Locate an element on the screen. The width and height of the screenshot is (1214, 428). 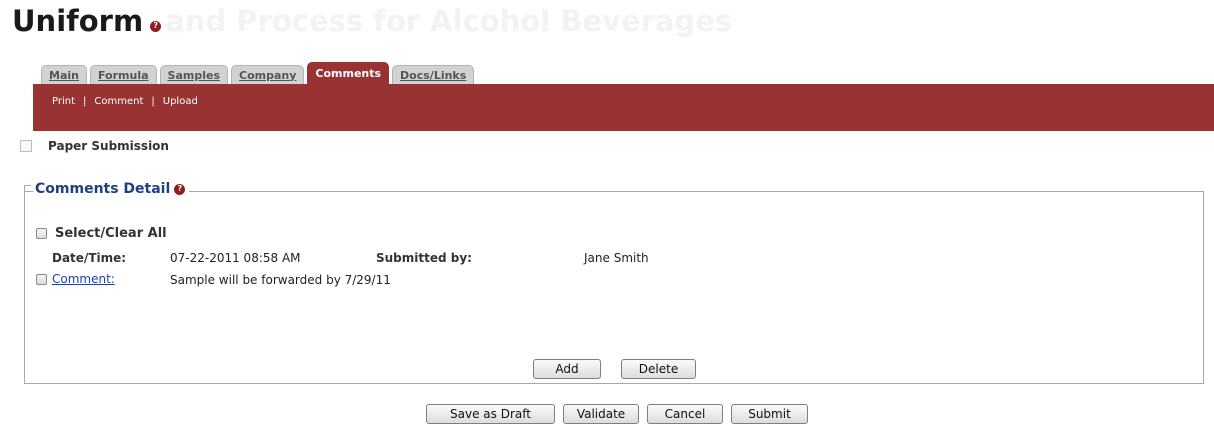
comment-row-checkbox is located at coordinates (41, 279).